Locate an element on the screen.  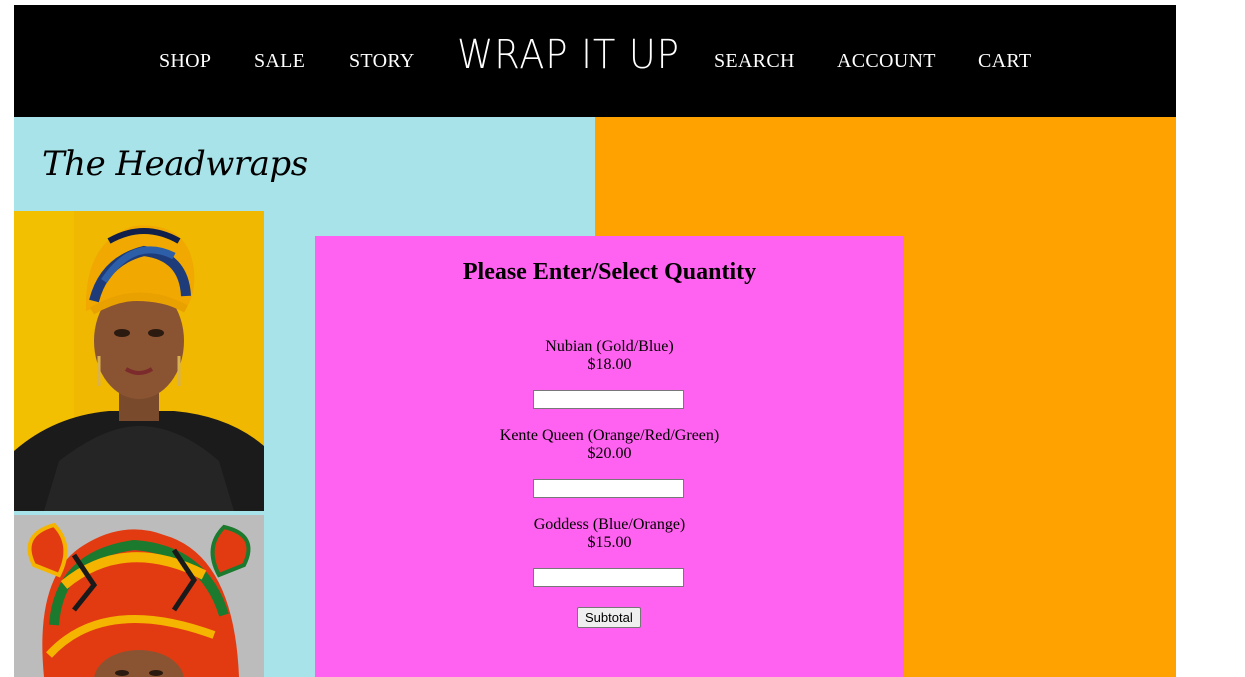
page-title: The Headwraps is located at coordinates (175, 164).